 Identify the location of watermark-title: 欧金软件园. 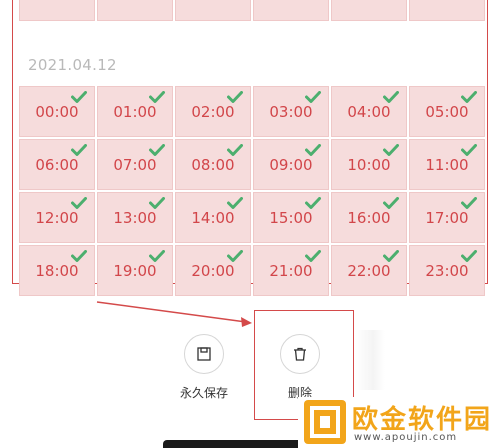
(422, 420).